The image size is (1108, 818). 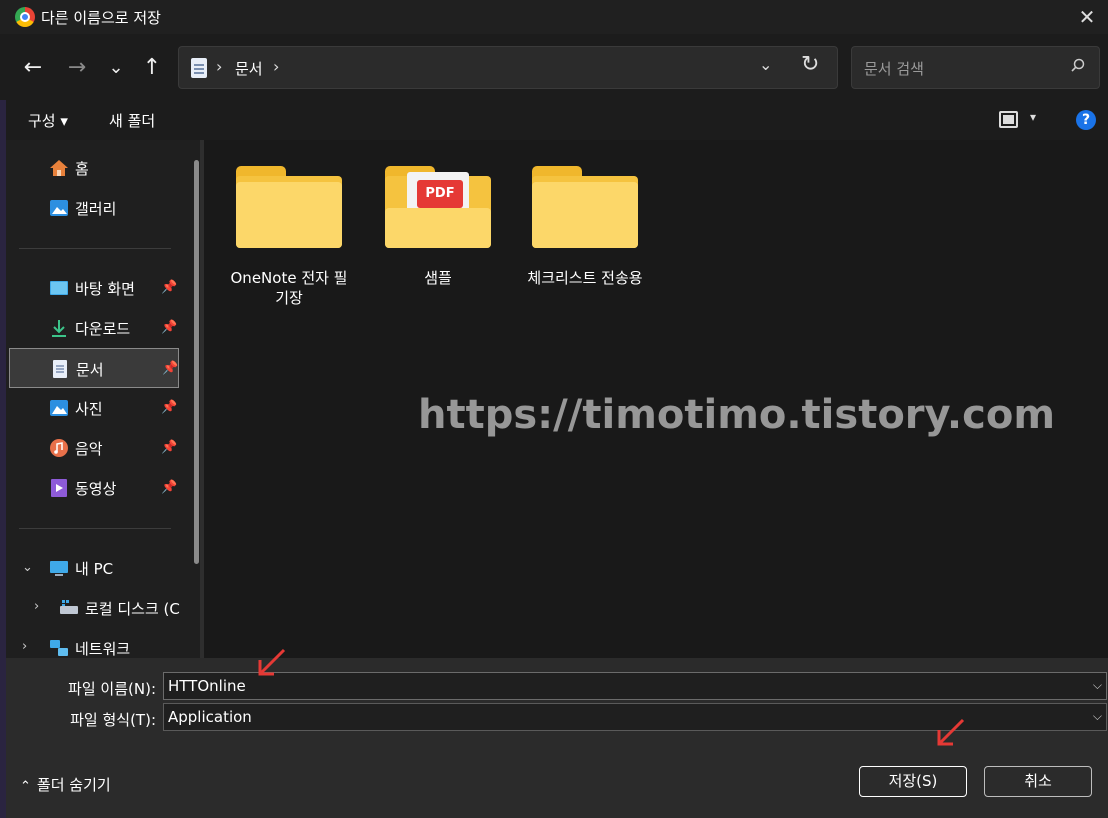 I want to click on back-button: ←, so click(x=33, y=68).